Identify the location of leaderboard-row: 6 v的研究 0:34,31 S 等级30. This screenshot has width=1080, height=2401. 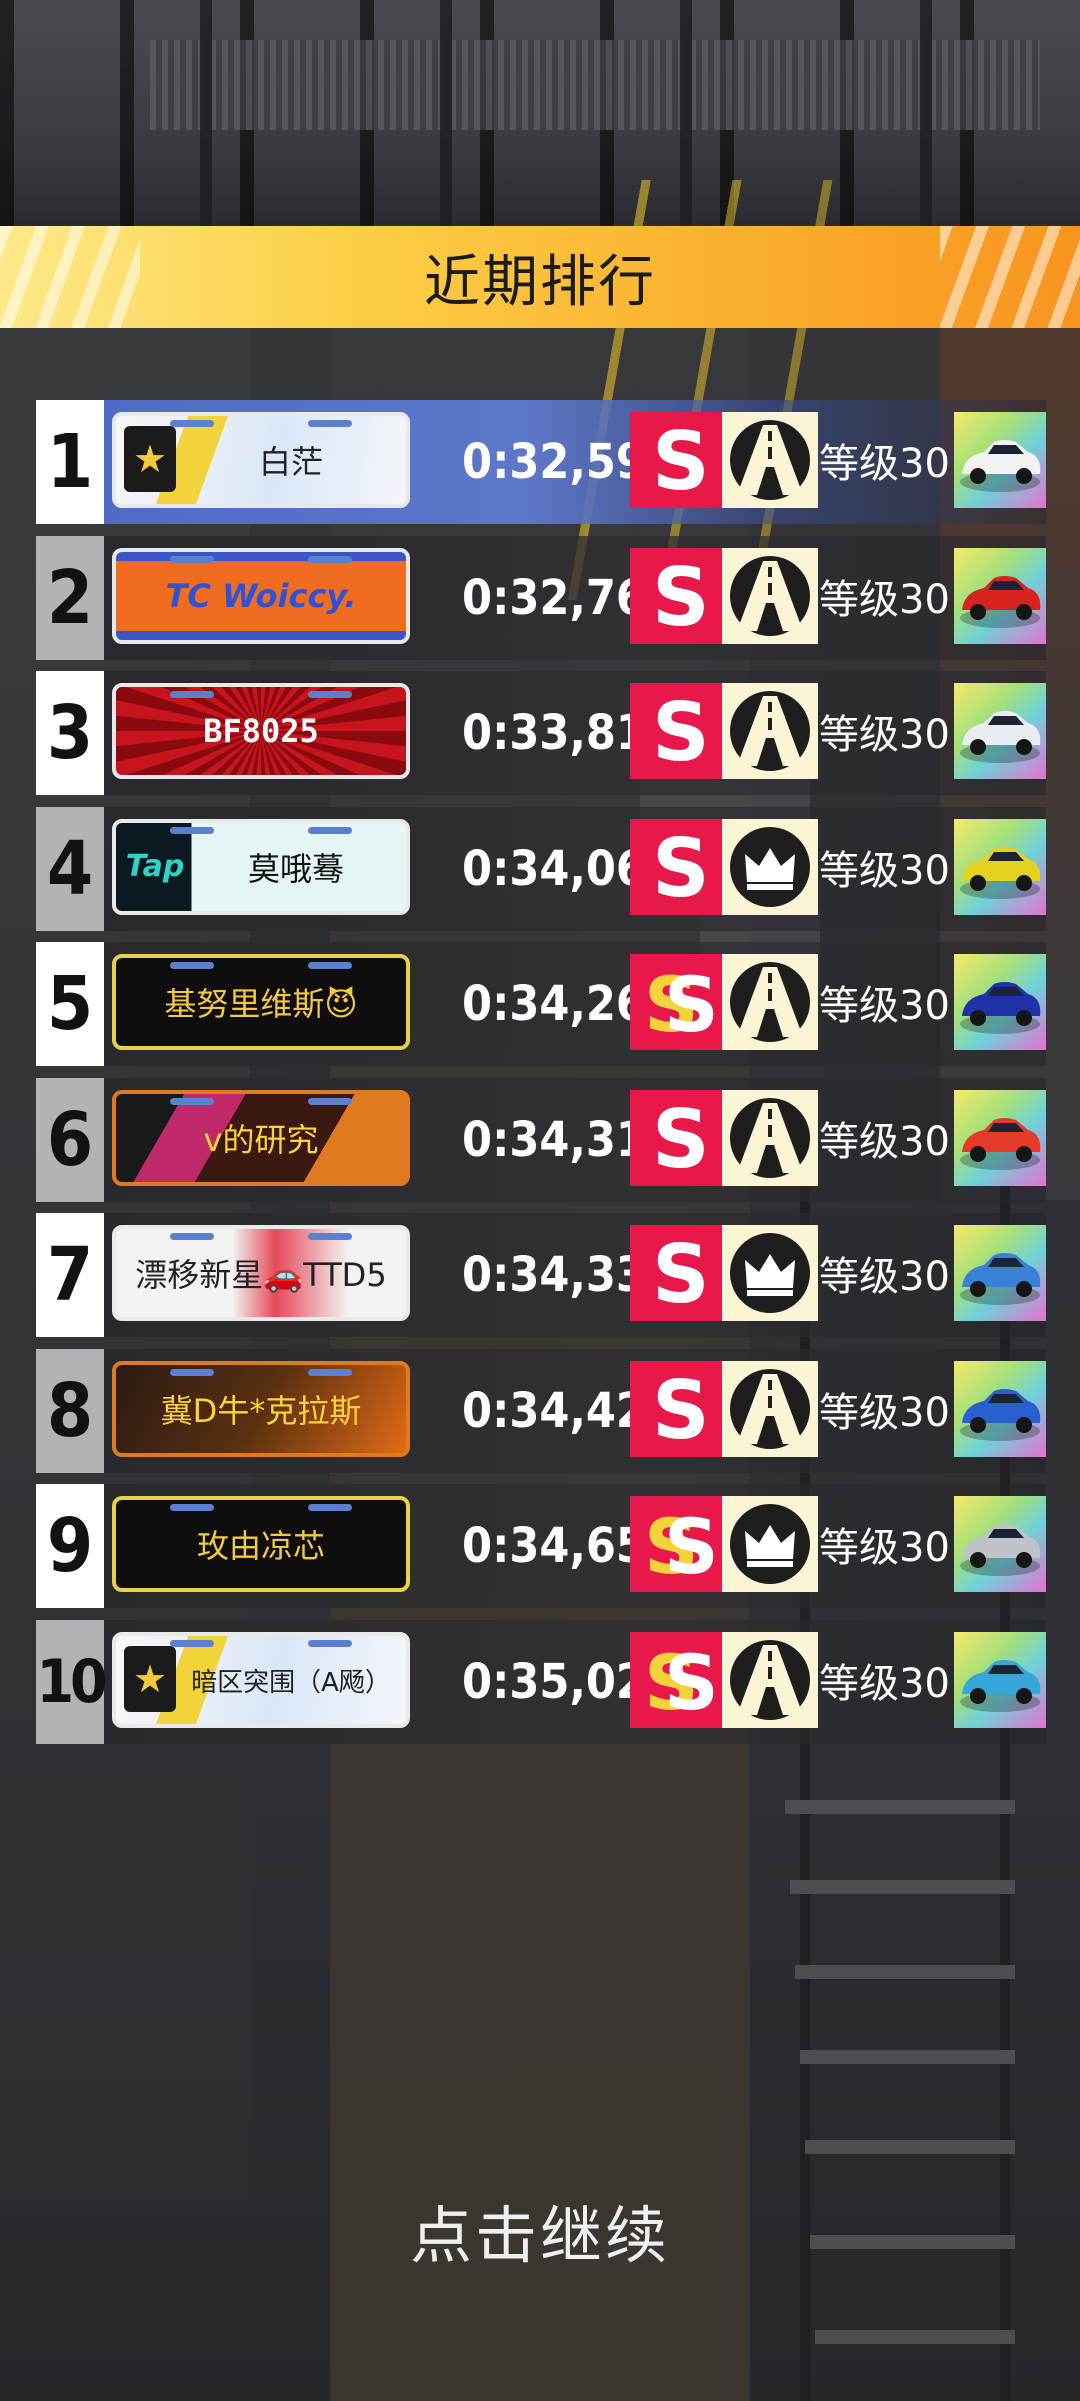
(541, 1140).